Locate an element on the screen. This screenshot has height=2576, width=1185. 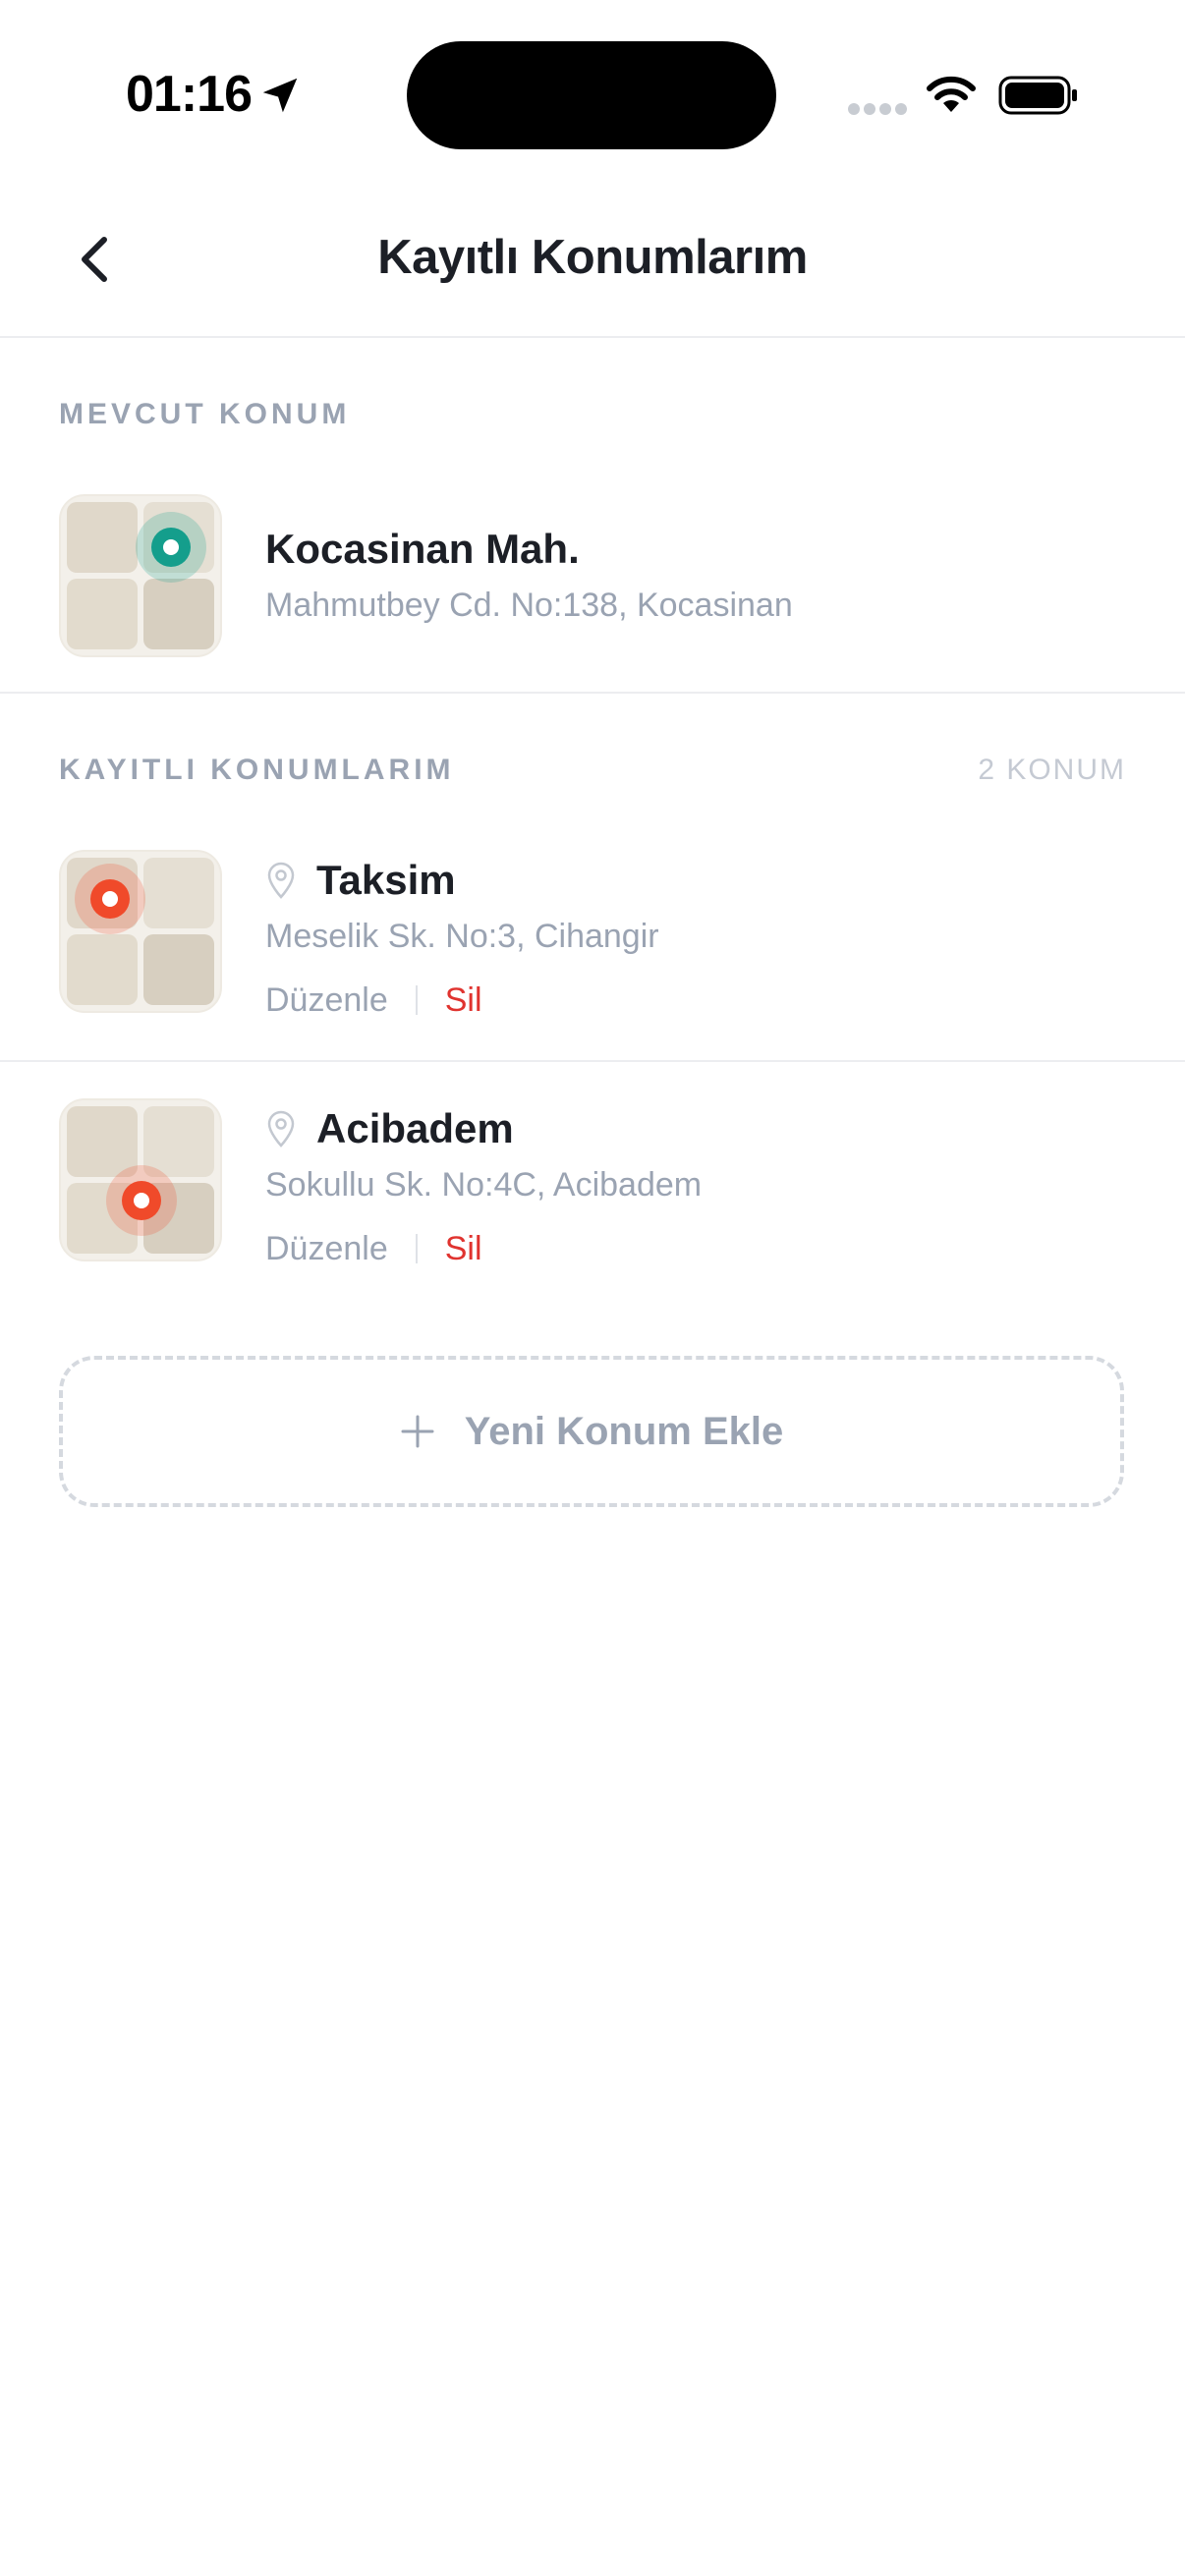
section-divider is located at coordinates (592, 693).